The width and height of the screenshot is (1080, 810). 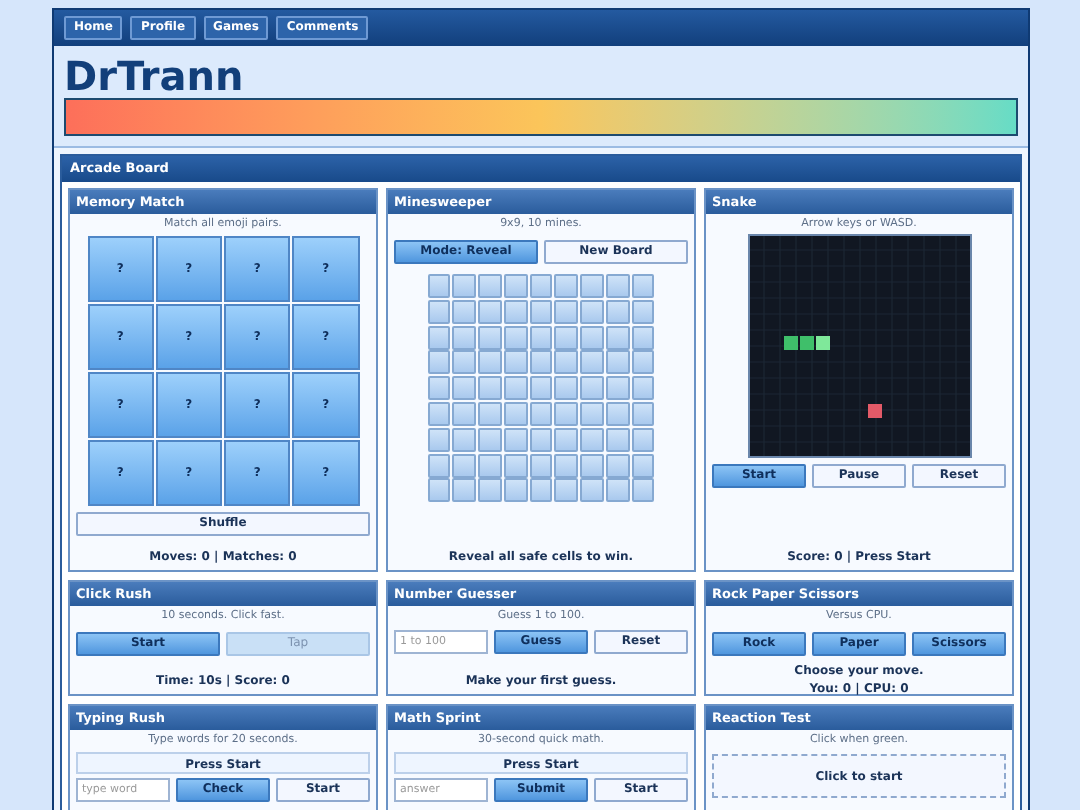 What do you see at coordinates (806, 343) in the screenshot?
I see `snake-body` at bounding box center [806, 343].